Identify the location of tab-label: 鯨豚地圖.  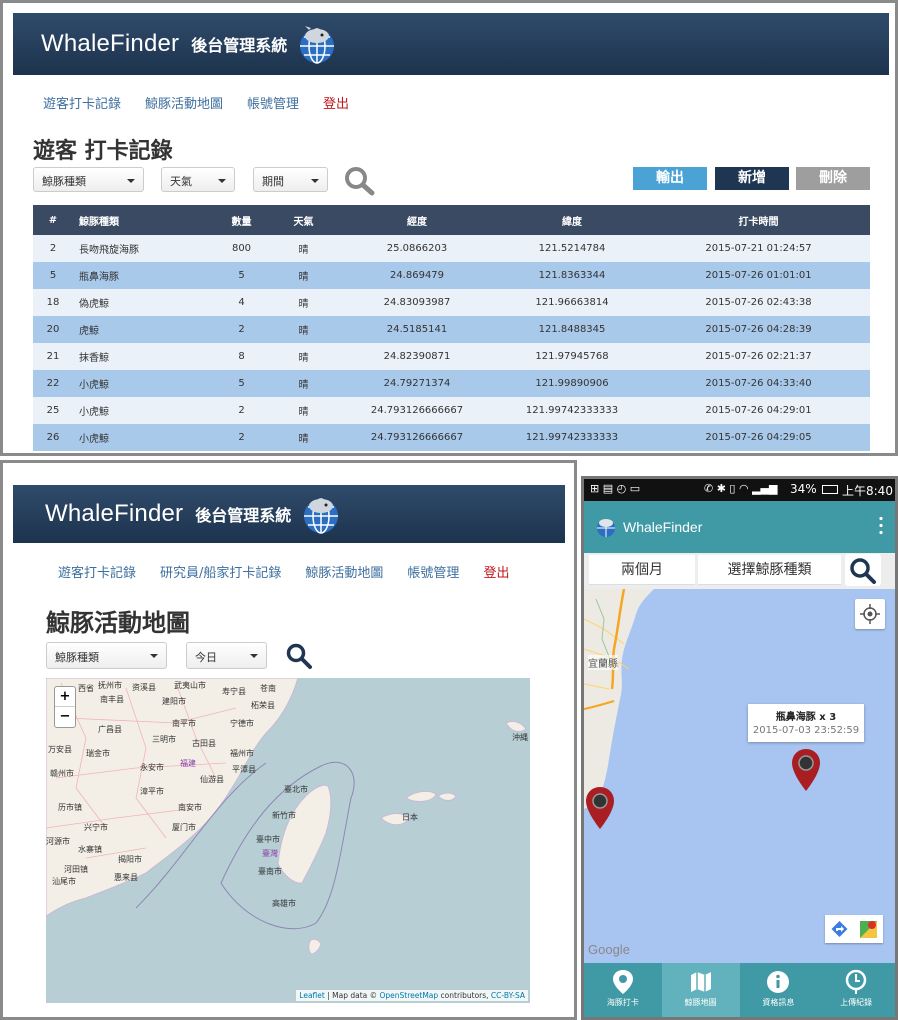
(700, 1002).